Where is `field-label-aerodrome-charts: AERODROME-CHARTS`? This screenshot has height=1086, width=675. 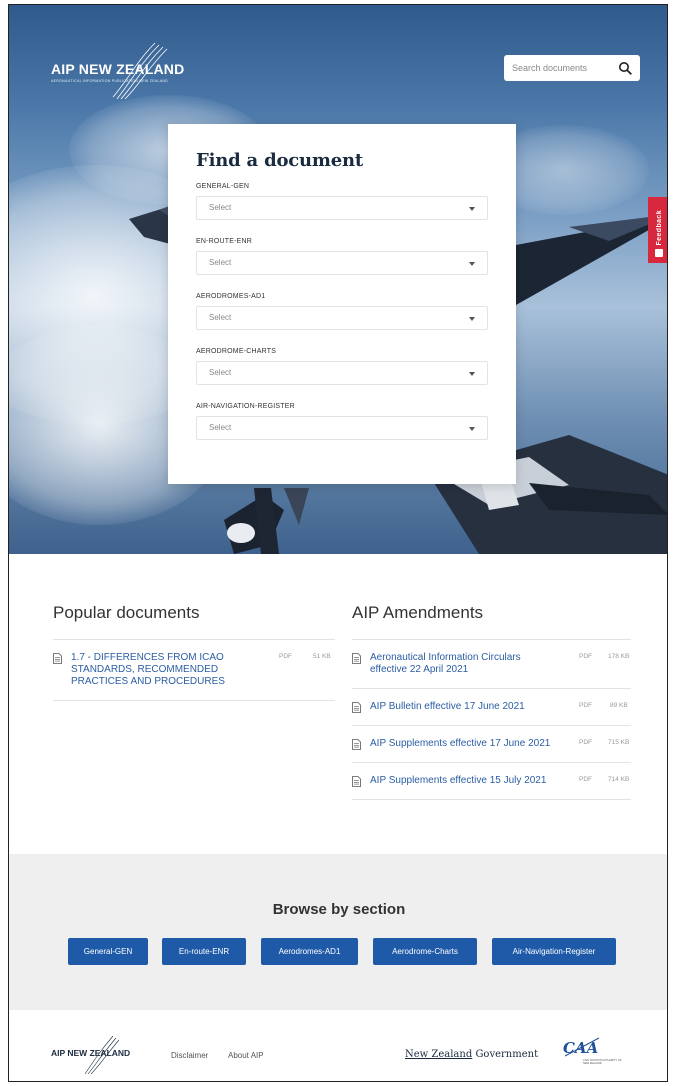
field-label-aerodrome-charts: AERODROME-CHARTS is located at coordinates (236, 351).